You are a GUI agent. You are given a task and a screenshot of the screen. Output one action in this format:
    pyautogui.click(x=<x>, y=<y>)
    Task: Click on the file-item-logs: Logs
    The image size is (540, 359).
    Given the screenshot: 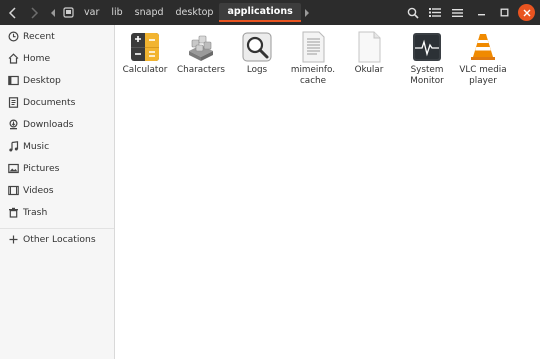 What is the action you would take?
    pyautogui.click(x=257, y=52)
    